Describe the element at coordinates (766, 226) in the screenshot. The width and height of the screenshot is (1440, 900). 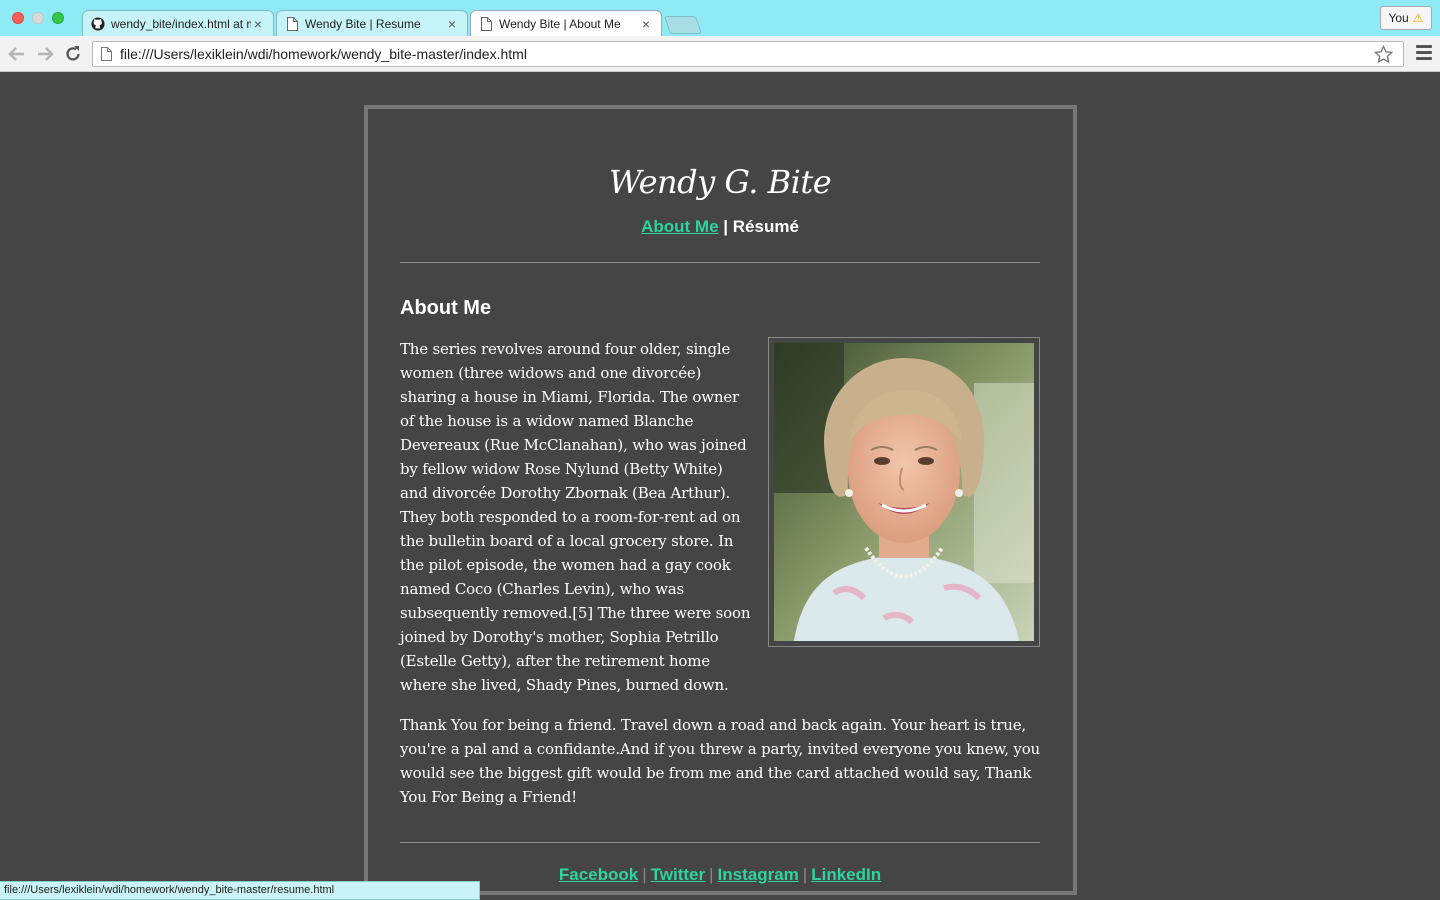
I see `nav-resume-link: Résumé` at that location.